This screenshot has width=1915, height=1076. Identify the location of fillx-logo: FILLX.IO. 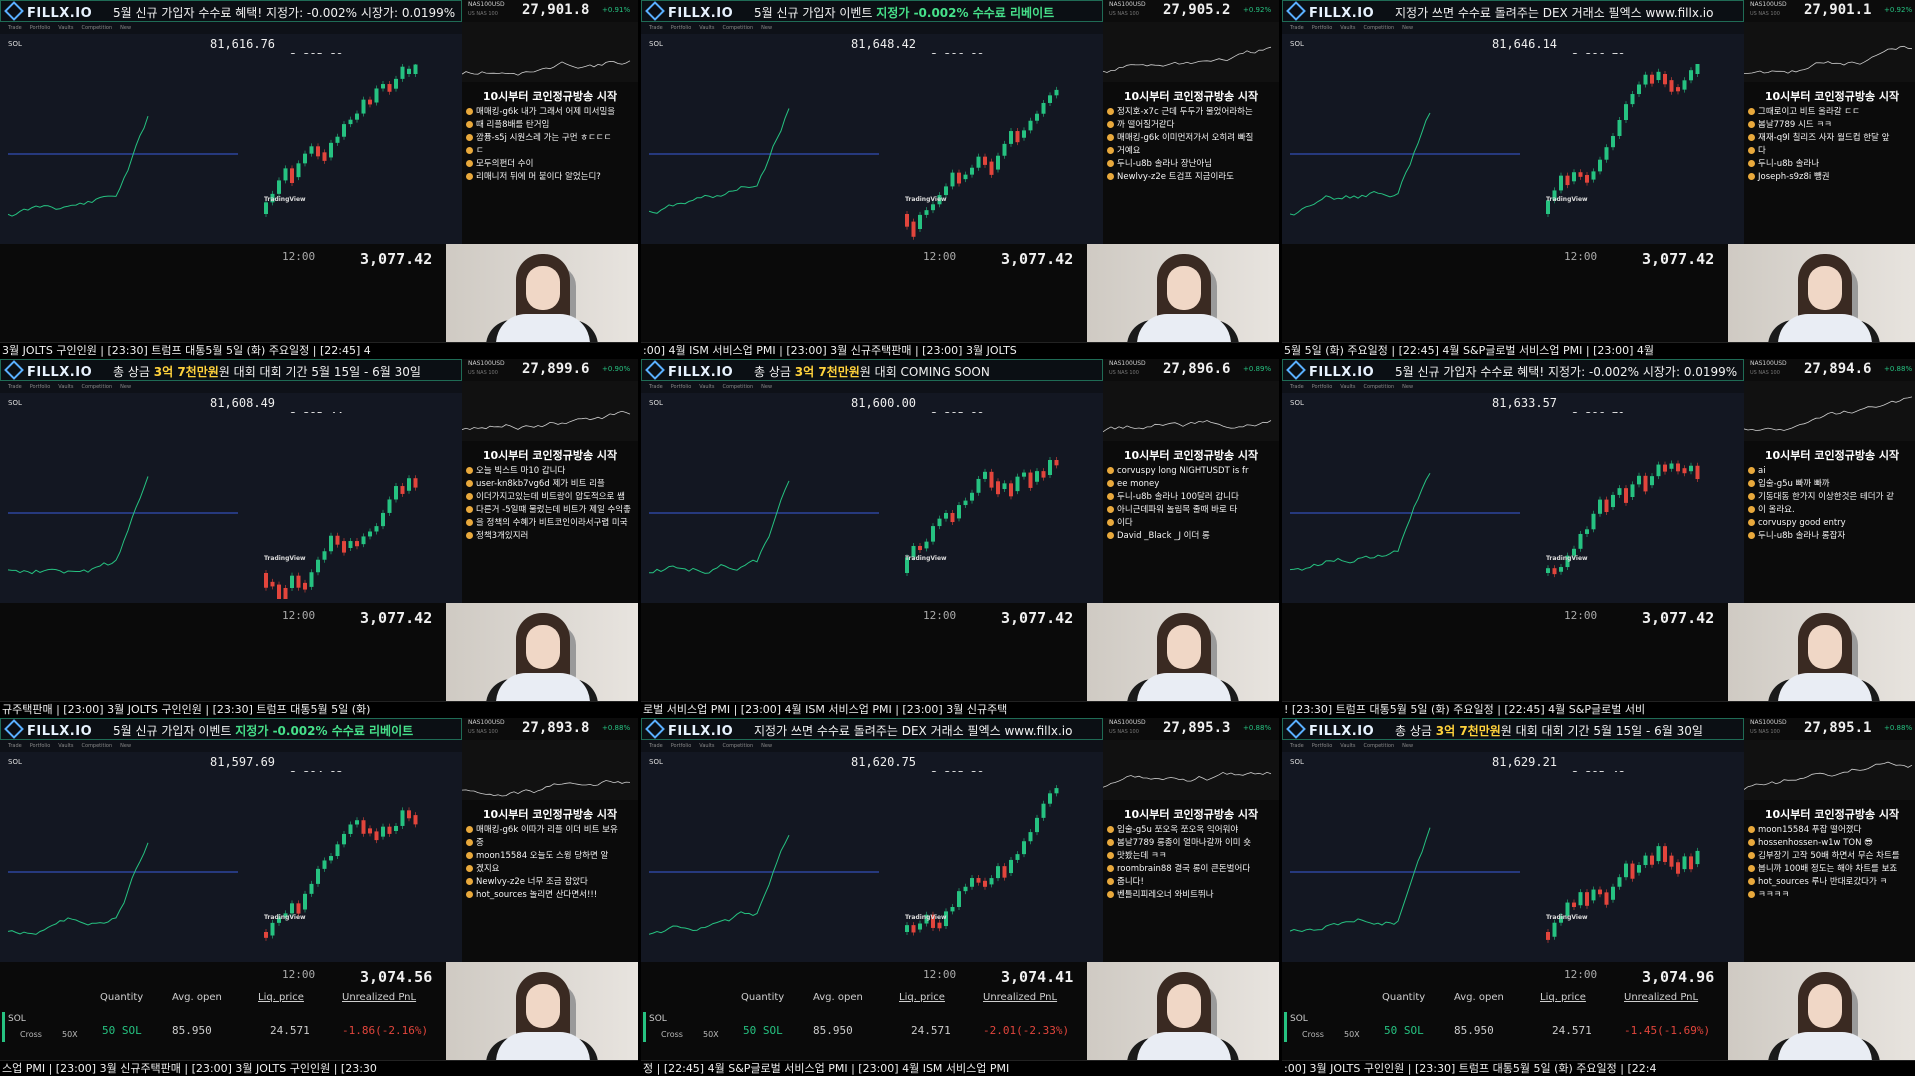
(48, 729).